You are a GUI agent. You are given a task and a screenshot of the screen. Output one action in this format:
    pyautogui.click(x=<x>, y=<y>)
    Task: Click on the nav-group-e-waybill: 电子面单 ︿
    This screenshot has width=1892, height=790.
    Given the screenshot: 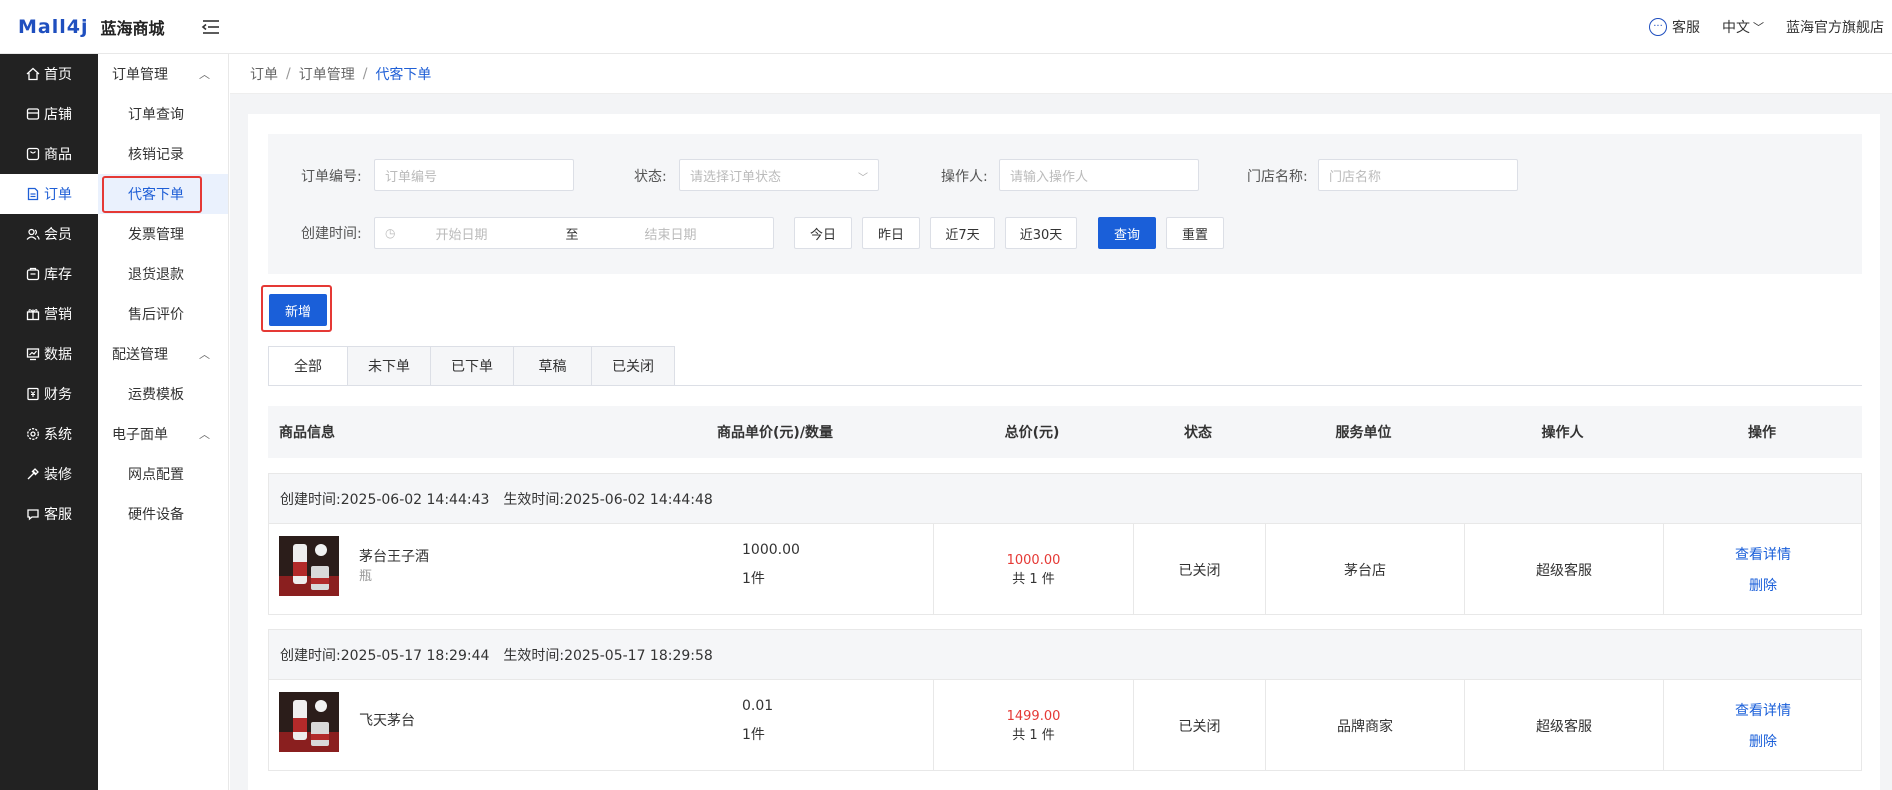 What is the action you would take?
    pyautogui.click(x=163, y=434)
    